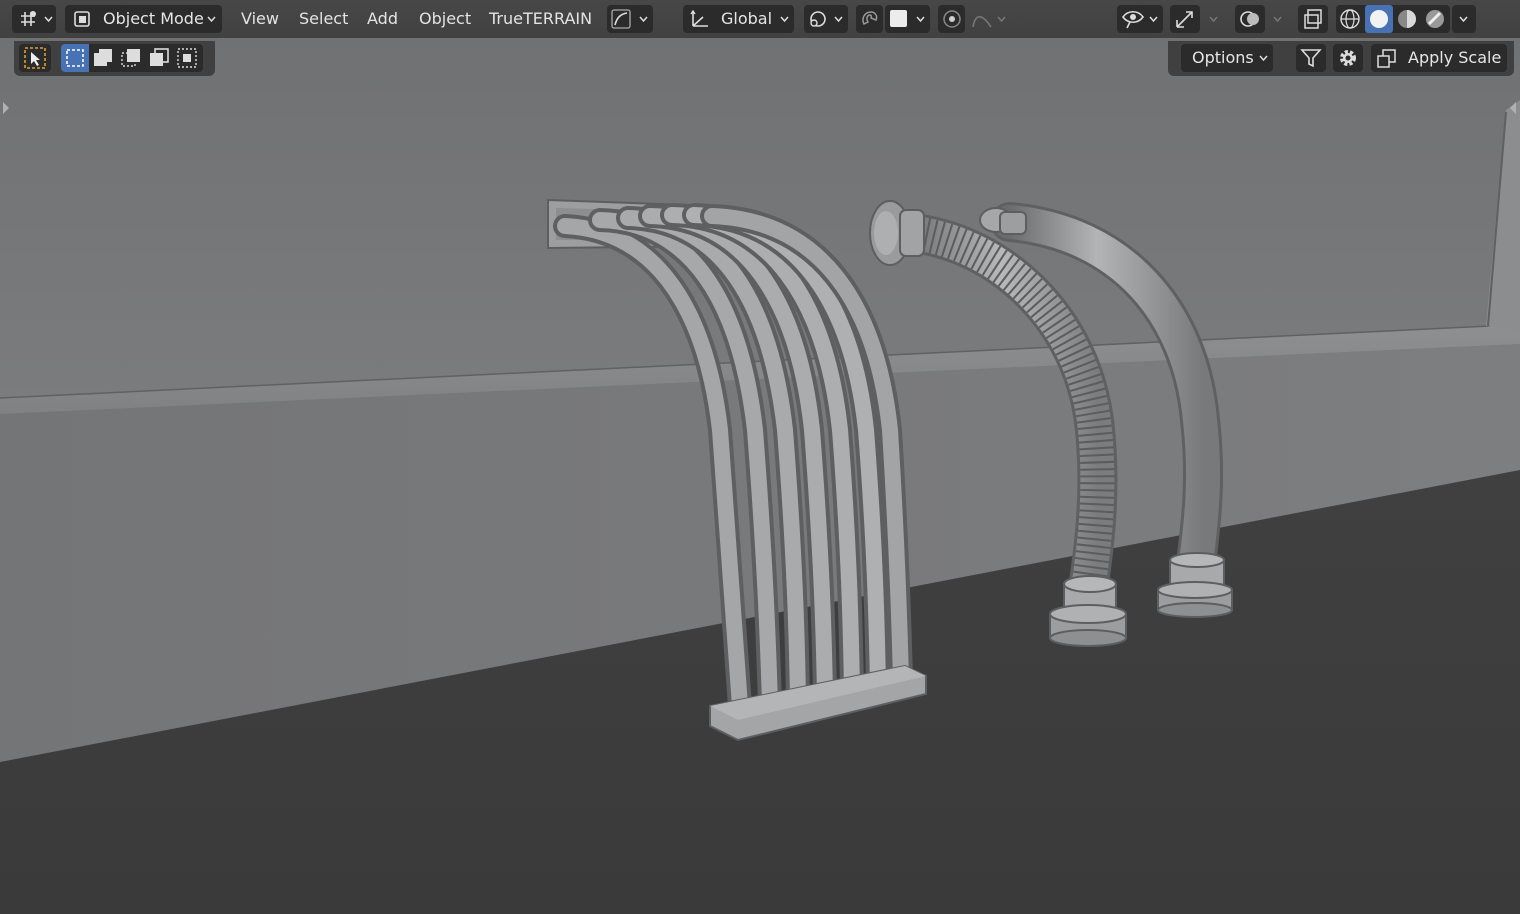  I want to click on filter-button, so click(1311, 58).